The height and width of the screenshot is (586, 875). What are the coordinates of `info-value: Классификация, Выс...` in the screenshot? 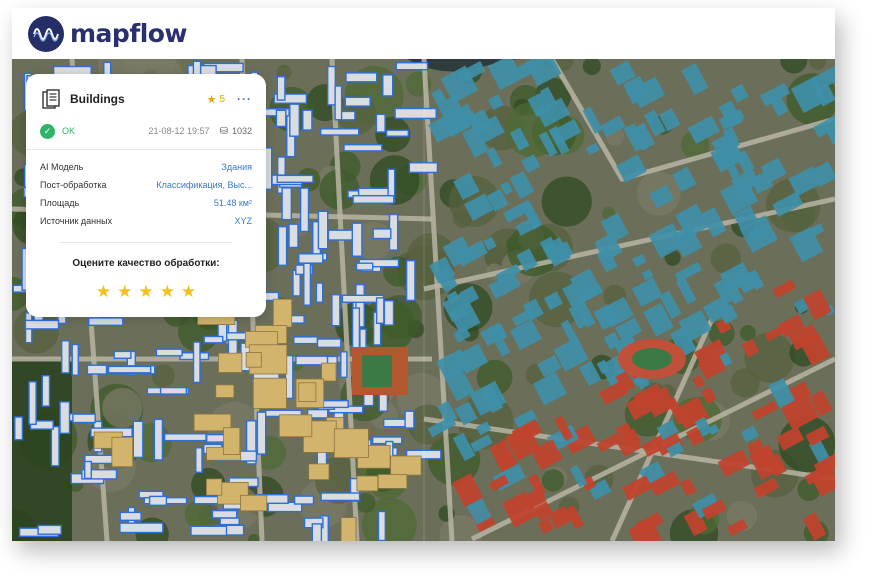 It's located at (204, 185).